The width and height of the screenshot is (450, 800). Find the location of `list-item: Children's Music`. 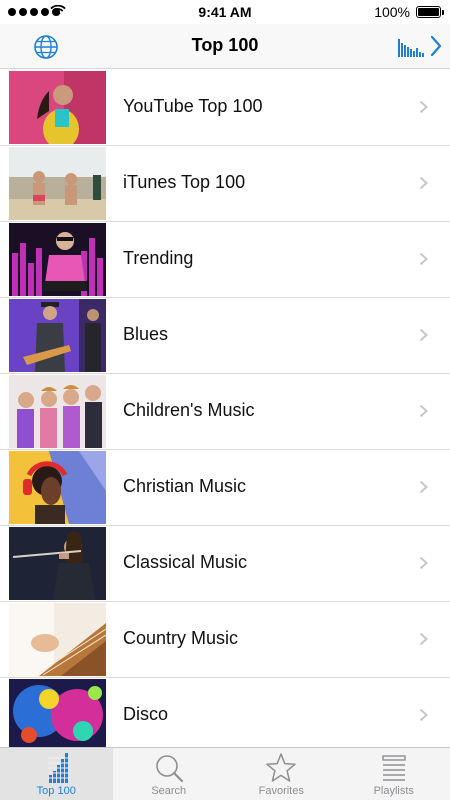

list-item: Children's Music is located at coordinates (225, 412).